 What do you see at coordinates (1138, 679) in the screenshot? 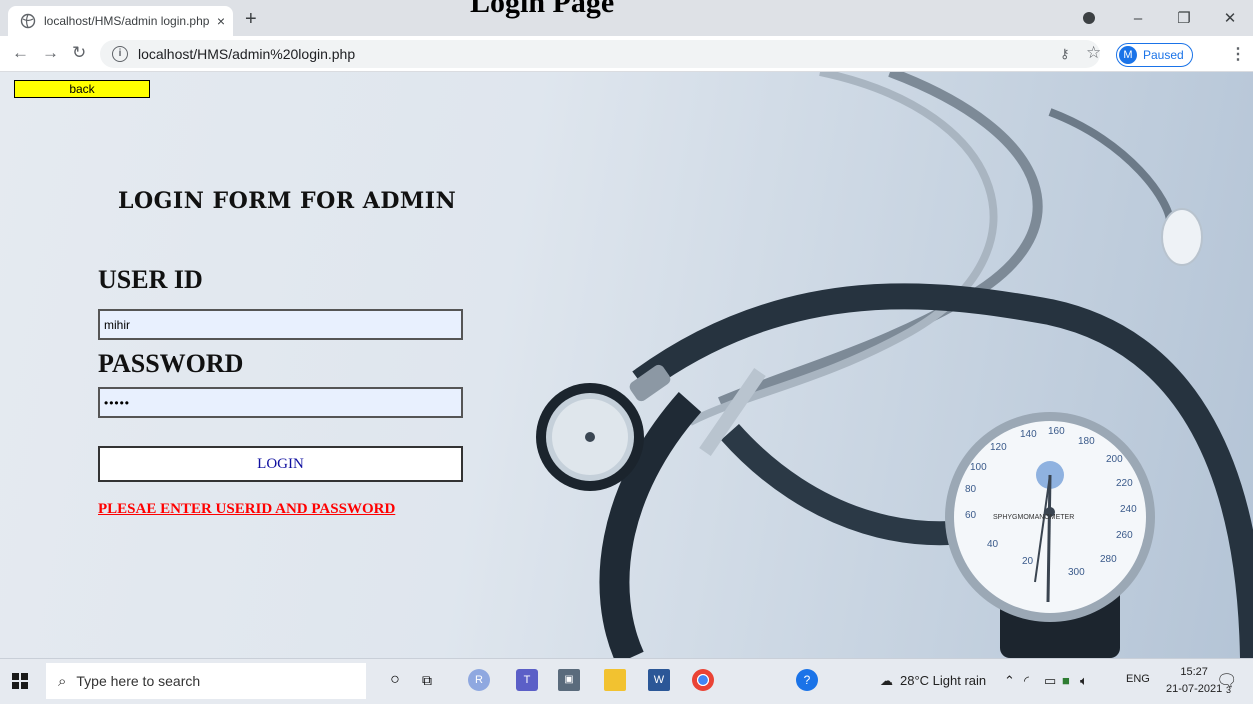
I see `language-indicator: ENG` at bounding box center [1138, 679].